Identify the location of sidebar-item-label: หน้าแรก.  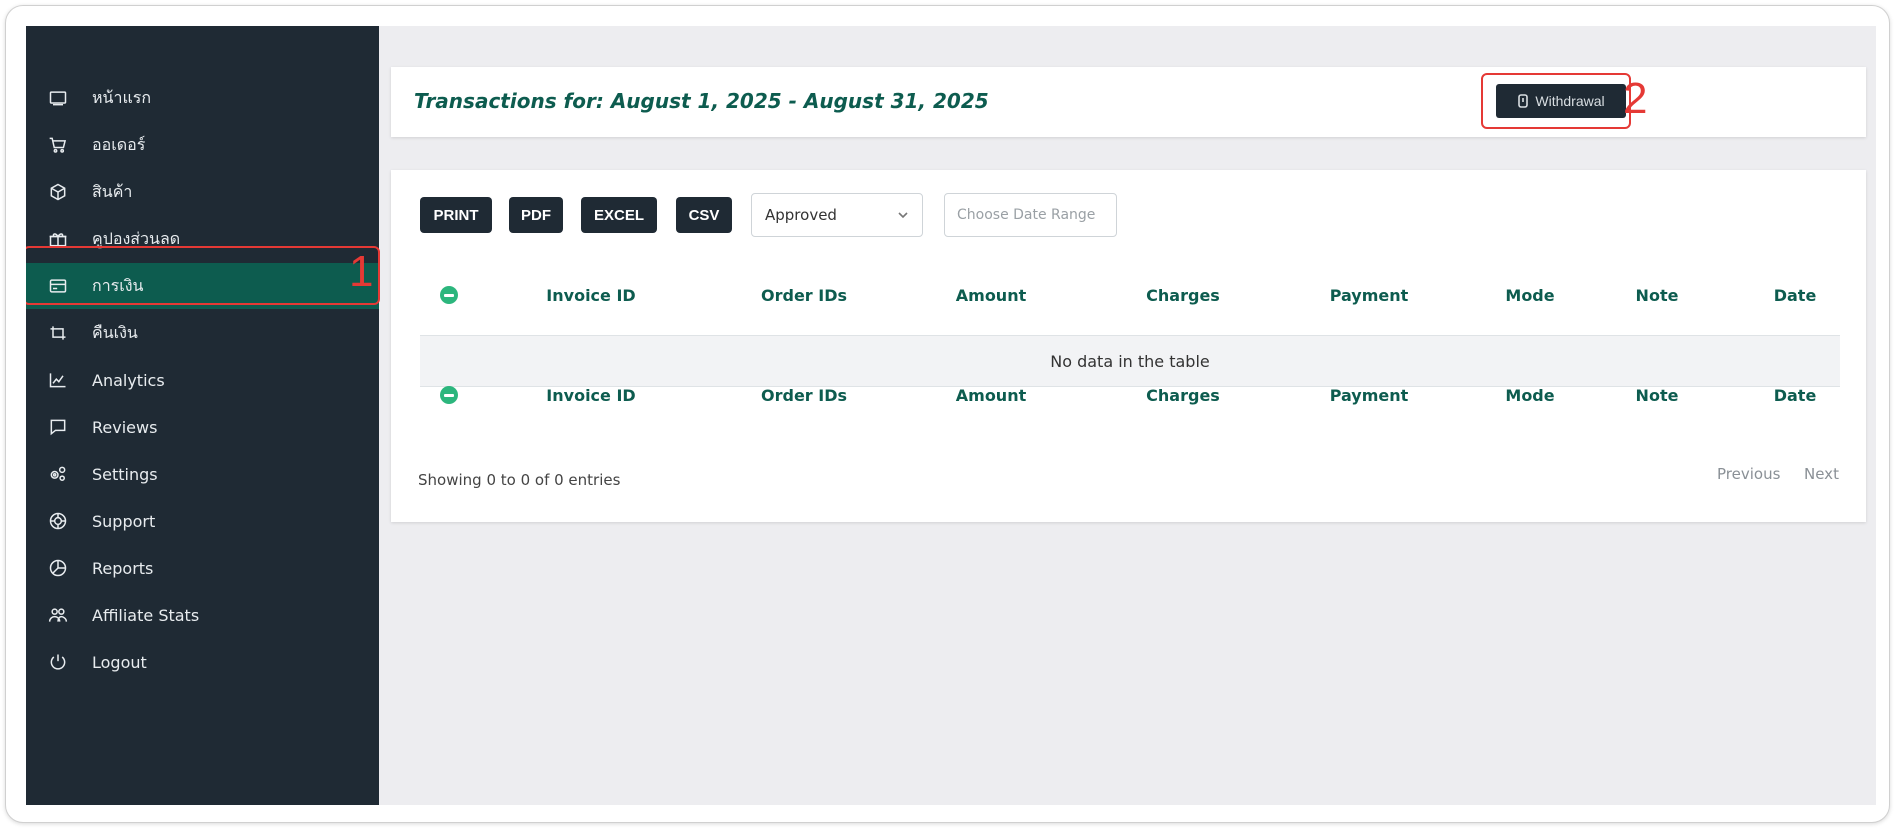
(122, 97).